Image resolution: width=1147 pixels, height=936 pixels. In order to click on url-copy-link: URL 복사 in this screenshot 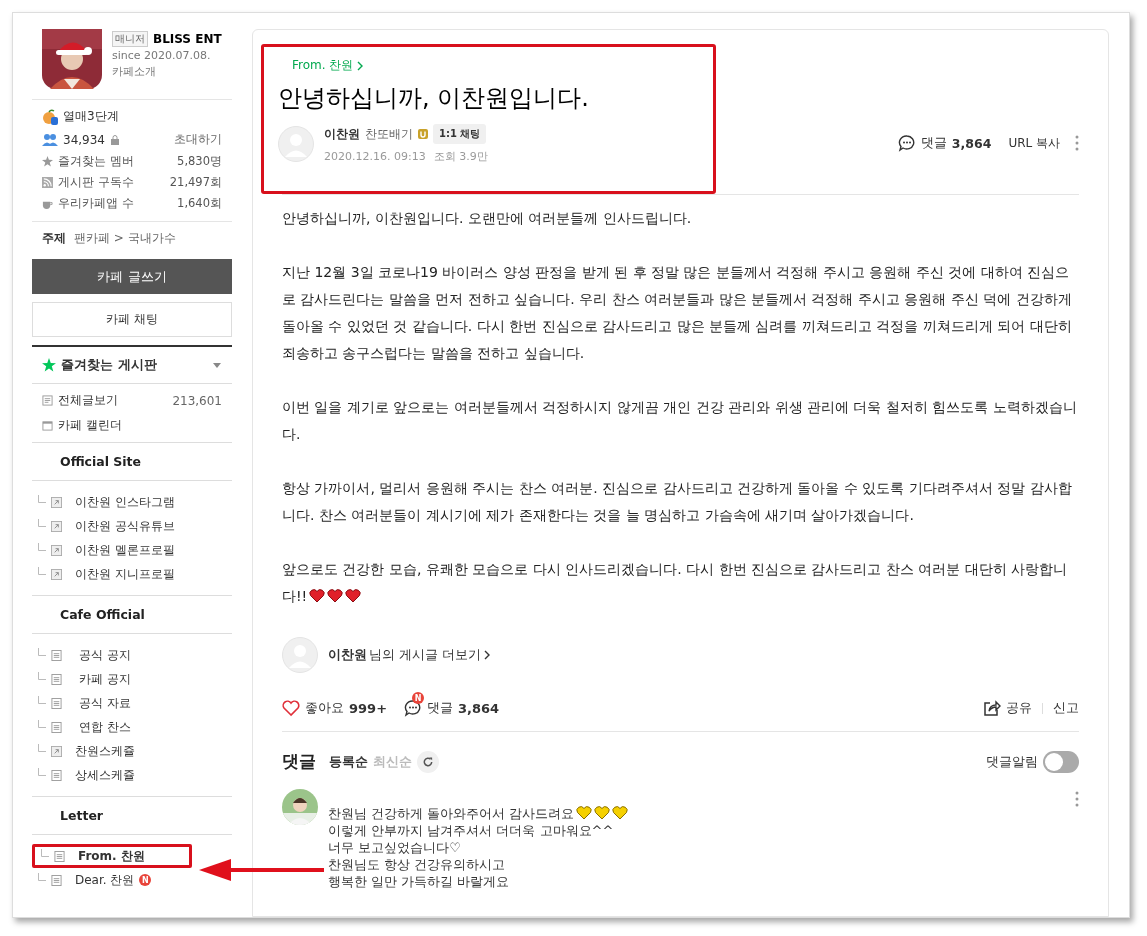, I will do `click(1034, 143)`.